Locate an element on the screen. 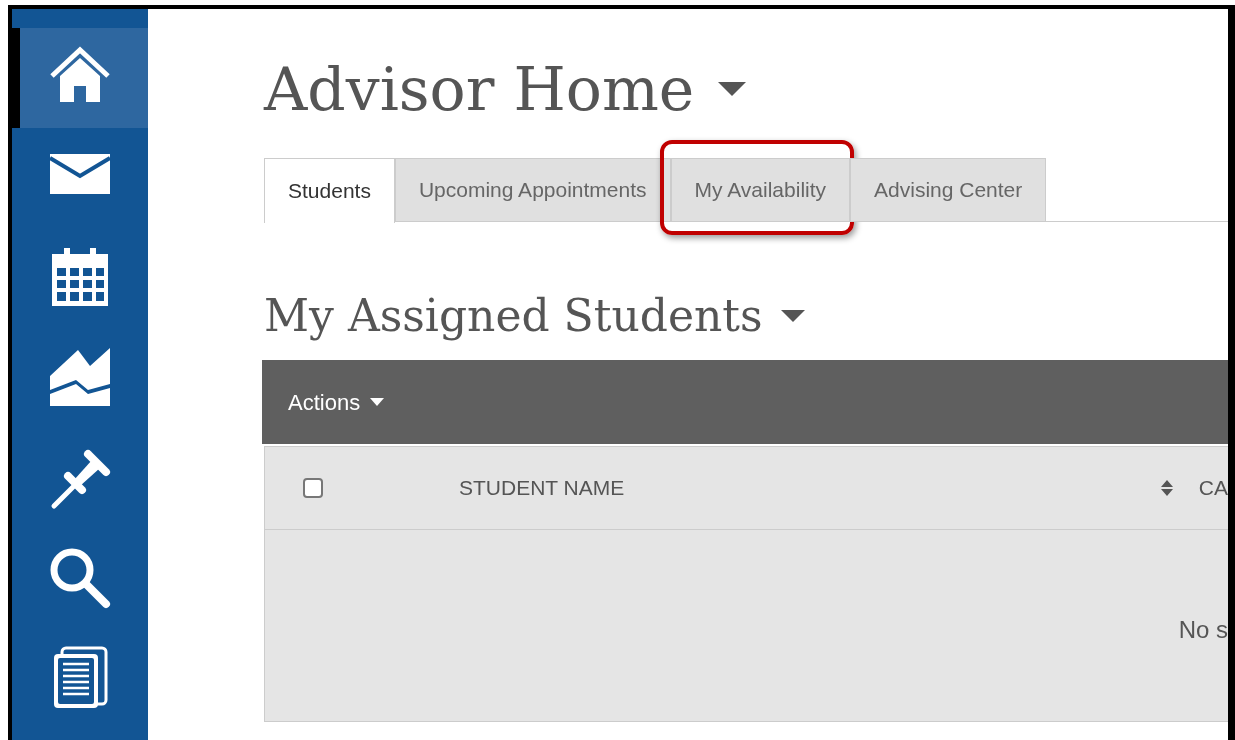 This screenshot has width=1235, height=740. actions-button: Actions is located at coordinates (336, 402).